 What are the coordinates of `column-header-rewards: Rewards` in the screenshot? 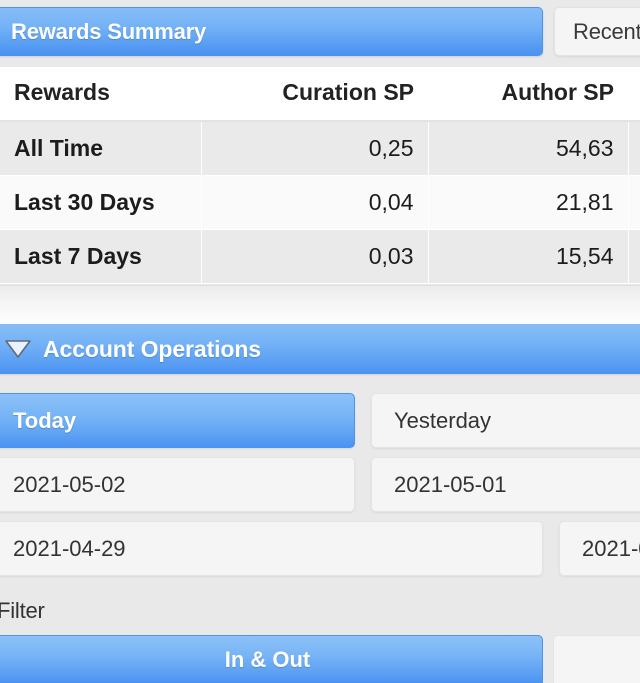 It's located at (100, 94).